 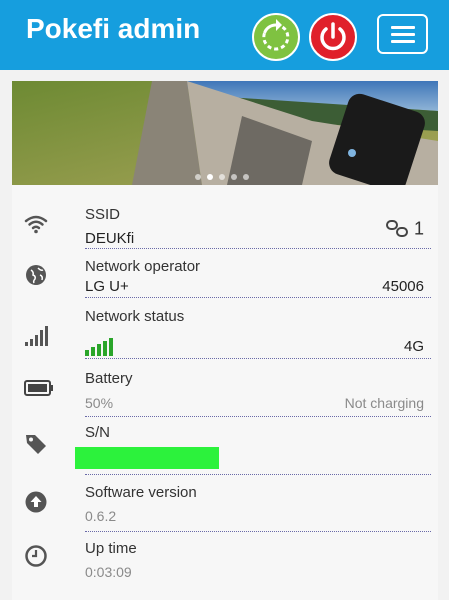 What do you see at coordinates (36, 224) in the screenshot?
I see `wifi-icon` at bounding box center [36, 224].